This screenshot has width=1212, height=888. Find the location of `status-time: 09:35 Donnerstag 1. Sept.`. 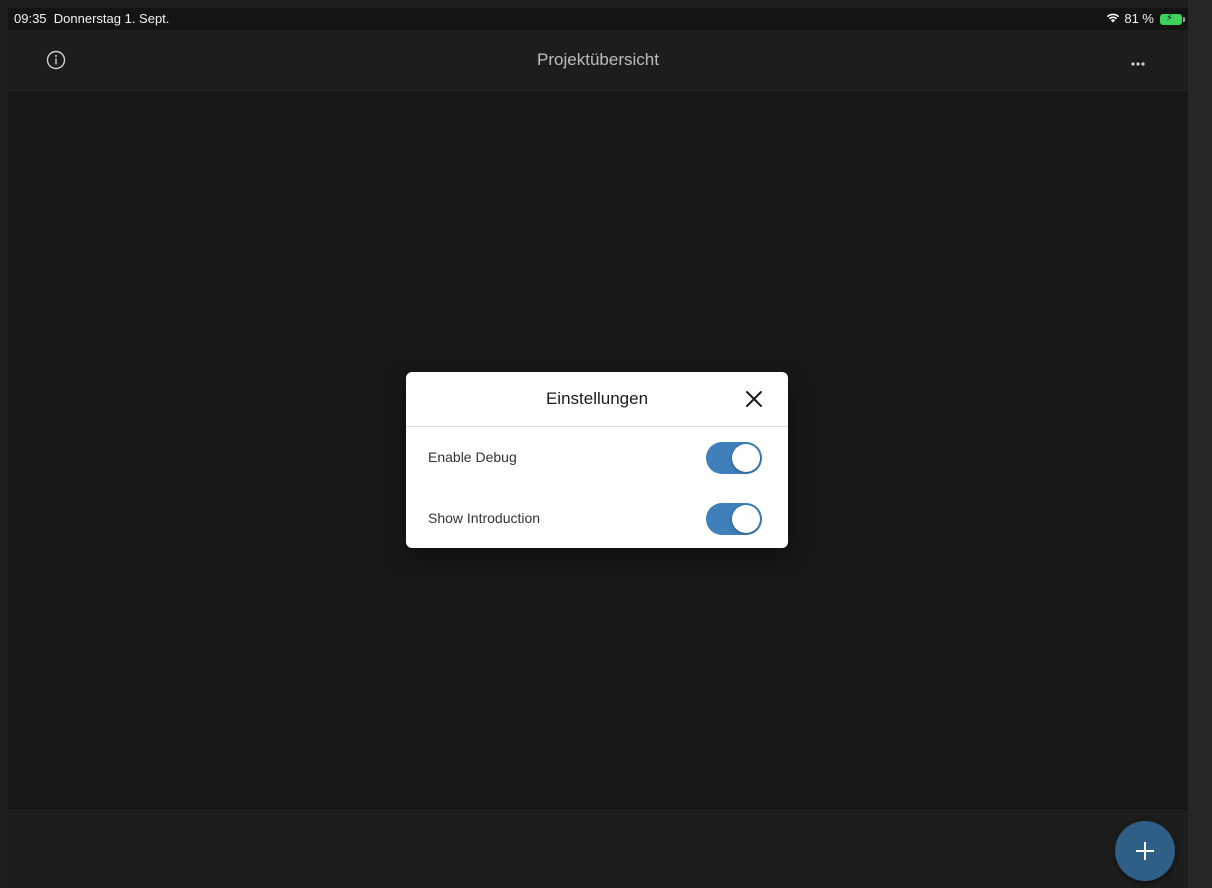

status-time: 09:35 Donnerstag 1. Sept. is located at coordinates (91, 19).